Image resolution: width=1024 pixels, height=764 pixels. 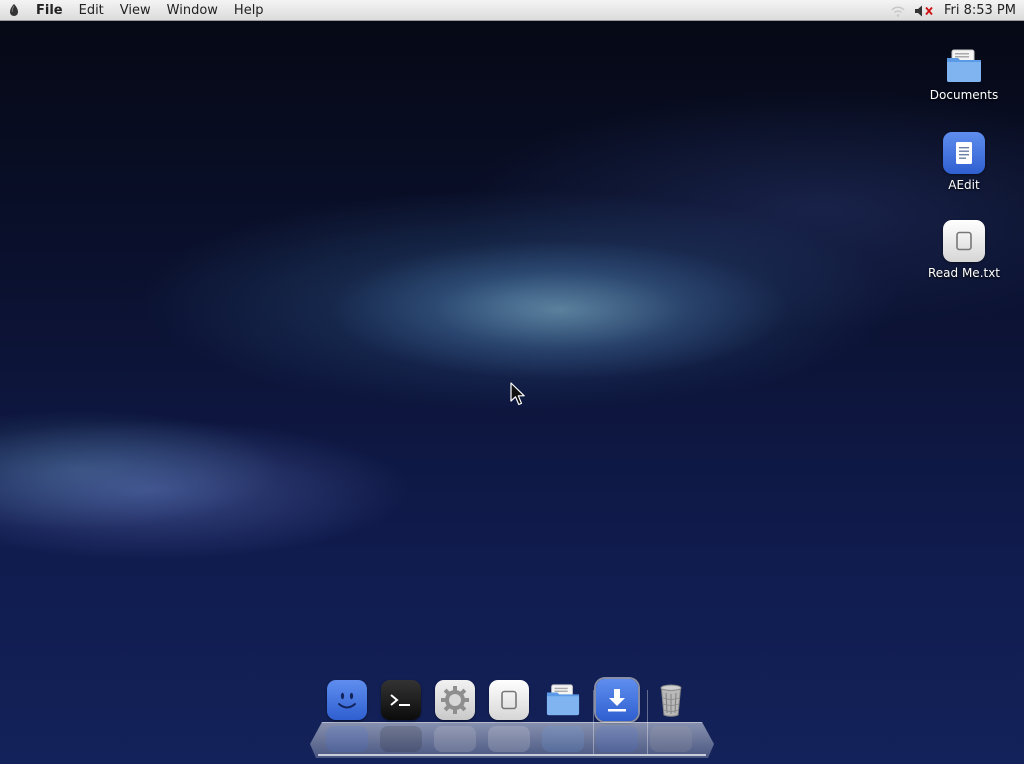 I want to click on dock-item-system-preferences, so click(x=455, y=700).